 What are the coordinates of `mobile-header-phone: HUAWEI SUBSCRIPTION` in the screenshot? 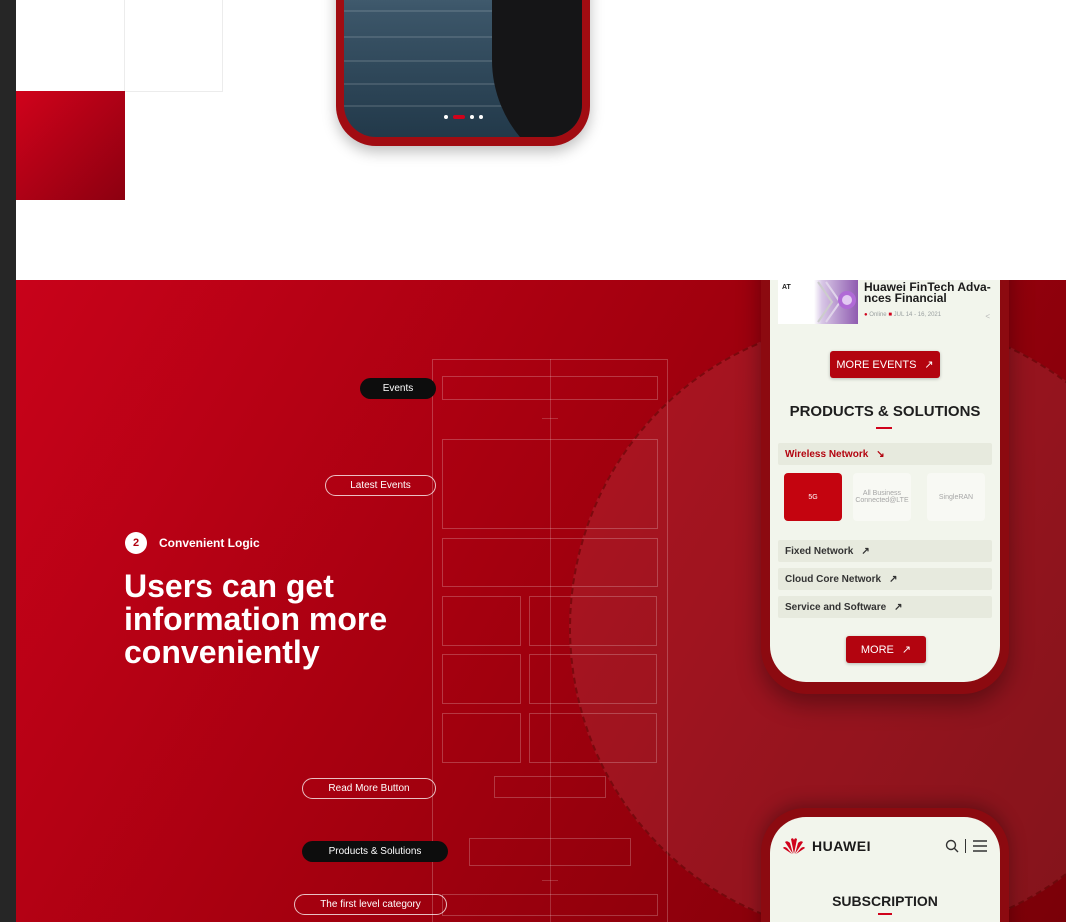 It's located at (885, 865).